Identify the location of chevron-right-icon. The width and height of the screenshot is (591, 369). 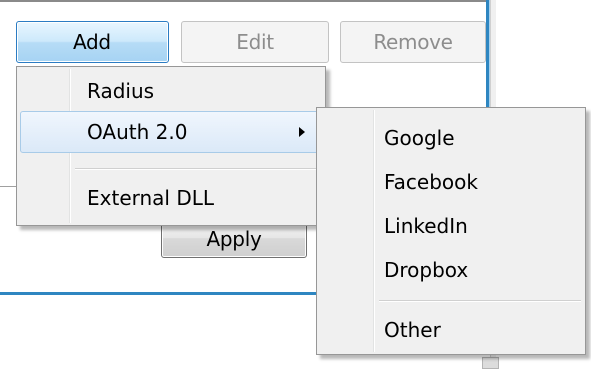
(302, 132).